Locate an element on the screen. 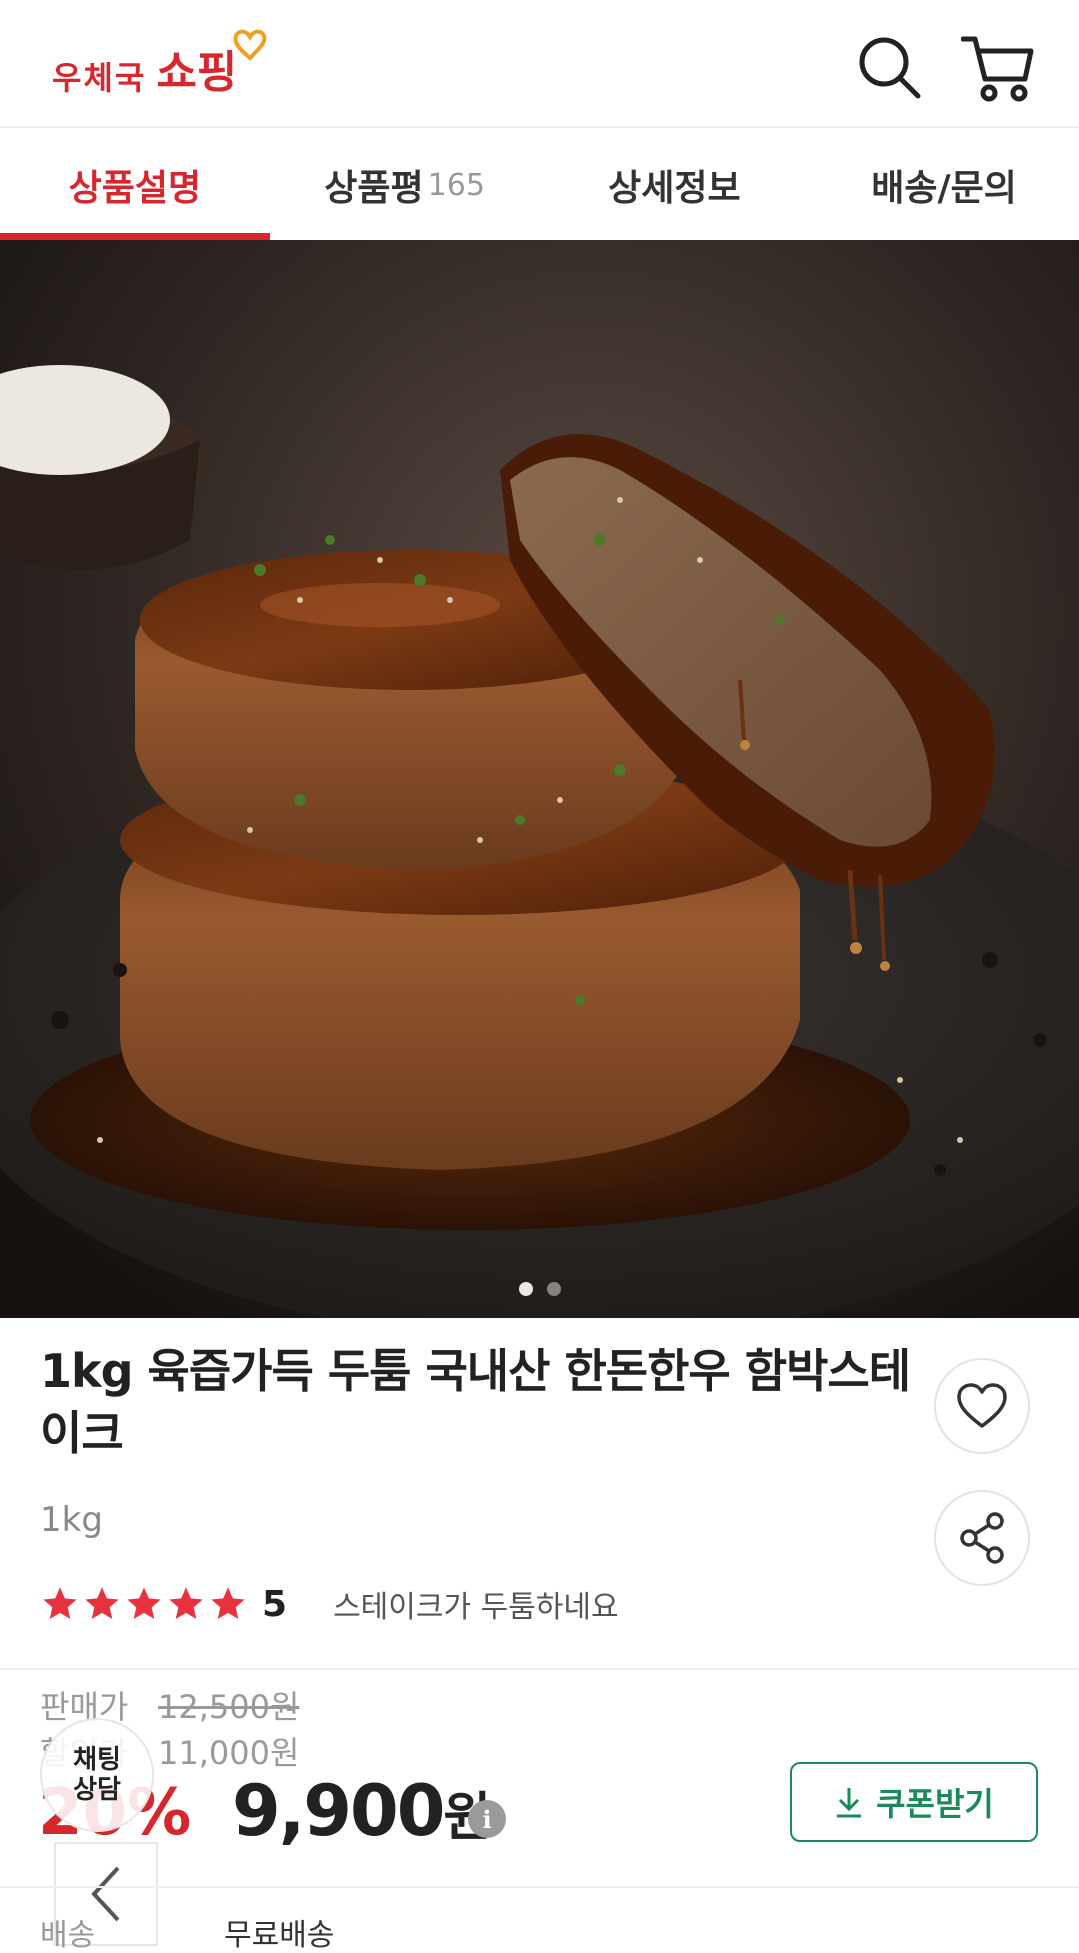 This screenshot has height=1953, width=1079. tab-label: 상품설명 is located at coordinates (135, 188).